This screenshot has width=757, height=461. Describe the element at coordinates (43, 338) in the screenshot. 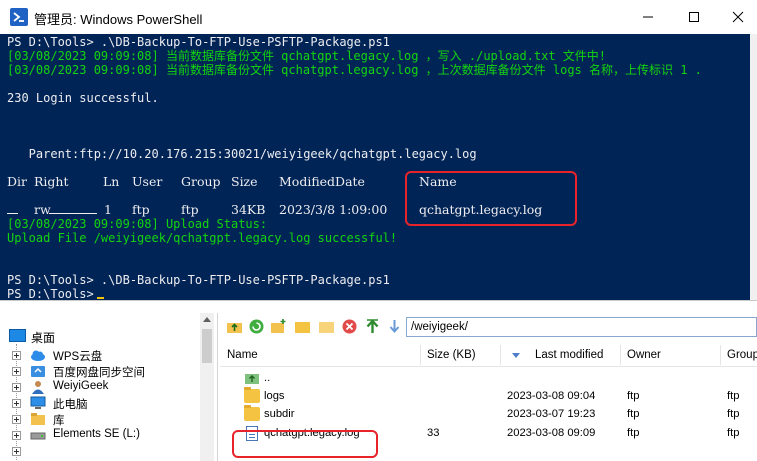

I see `tree-root-label: 桌面` at that location.